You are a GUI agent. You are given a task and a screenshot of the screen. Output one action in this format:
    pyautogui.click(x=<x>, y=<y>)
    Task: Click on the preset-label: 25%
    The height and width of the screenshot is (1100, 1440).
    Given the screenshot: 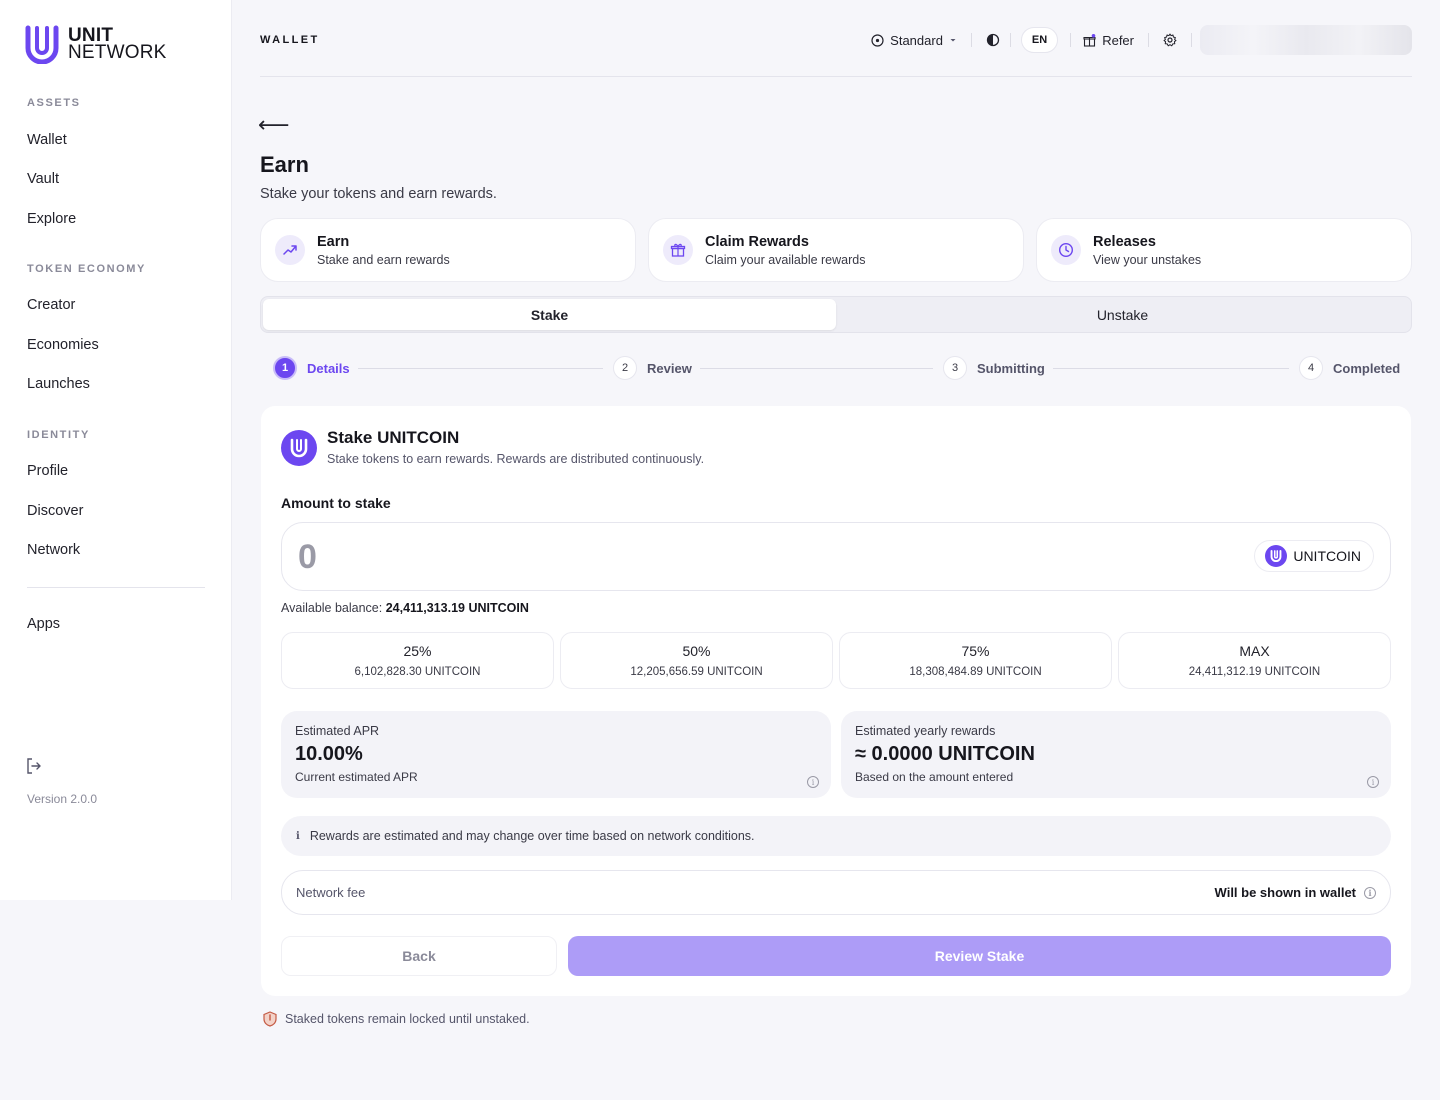 What is the action you would take?
    pyautogui.click(x=417, y=651)
    